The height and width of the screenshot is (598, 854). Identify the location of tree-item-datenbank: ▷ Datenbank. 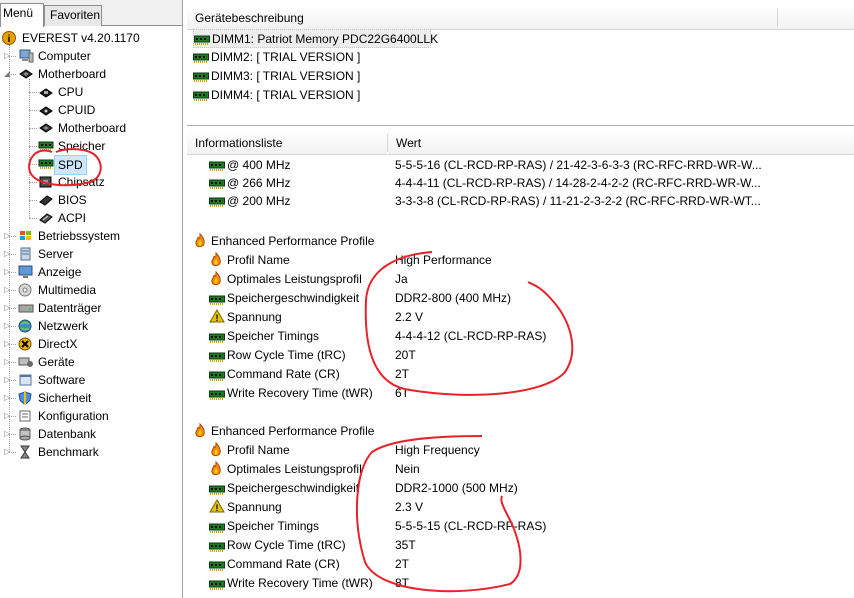
(91, 434).